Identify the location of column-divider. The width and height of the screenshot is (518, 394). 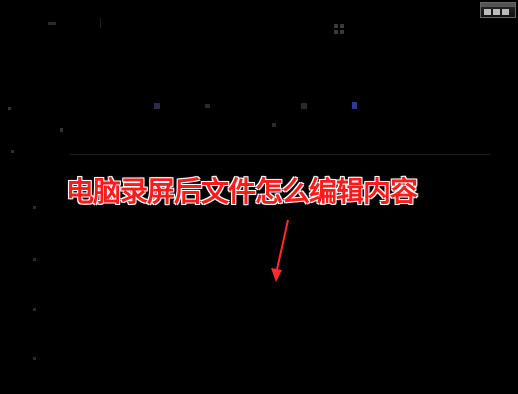
(100, 23).